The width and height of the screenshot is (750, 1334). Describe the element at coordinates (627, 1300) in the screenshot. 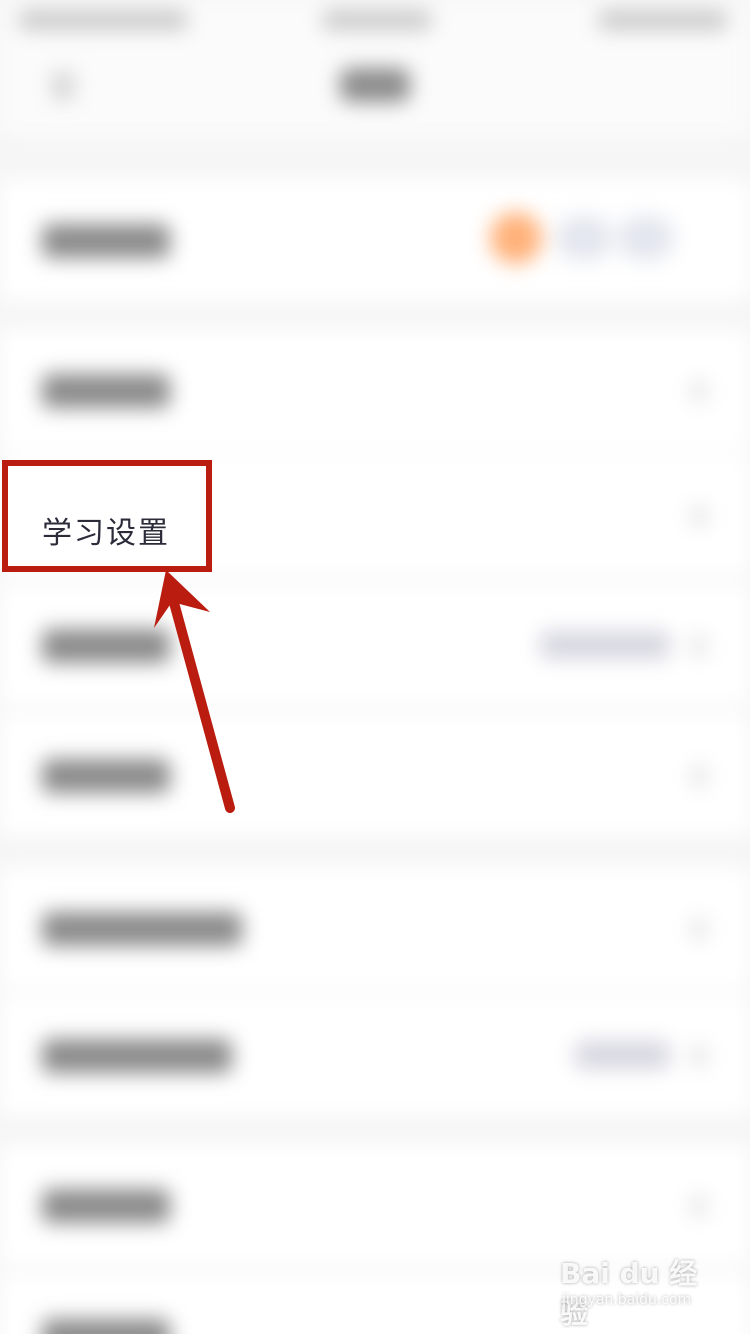

I see `watermark-url: jingyan.baidu.com` at that location.